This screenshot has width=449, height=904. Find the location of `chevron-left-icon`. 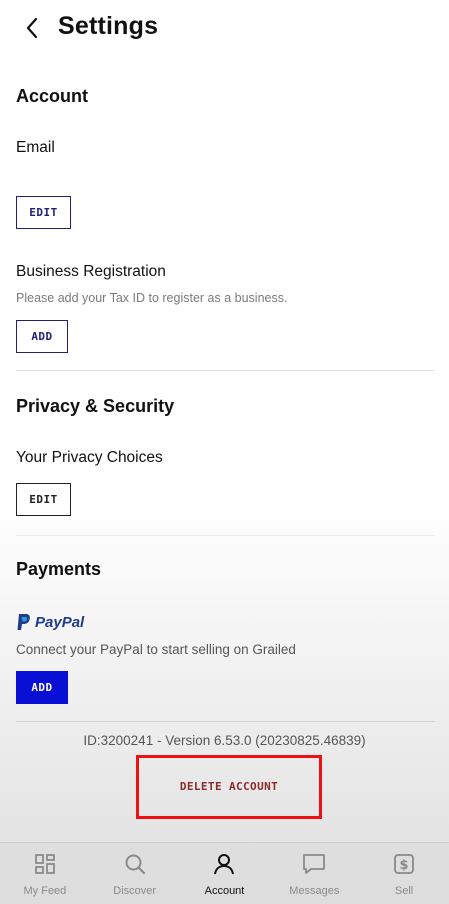

chevron-left-icon is located at coordinates (32, 28).